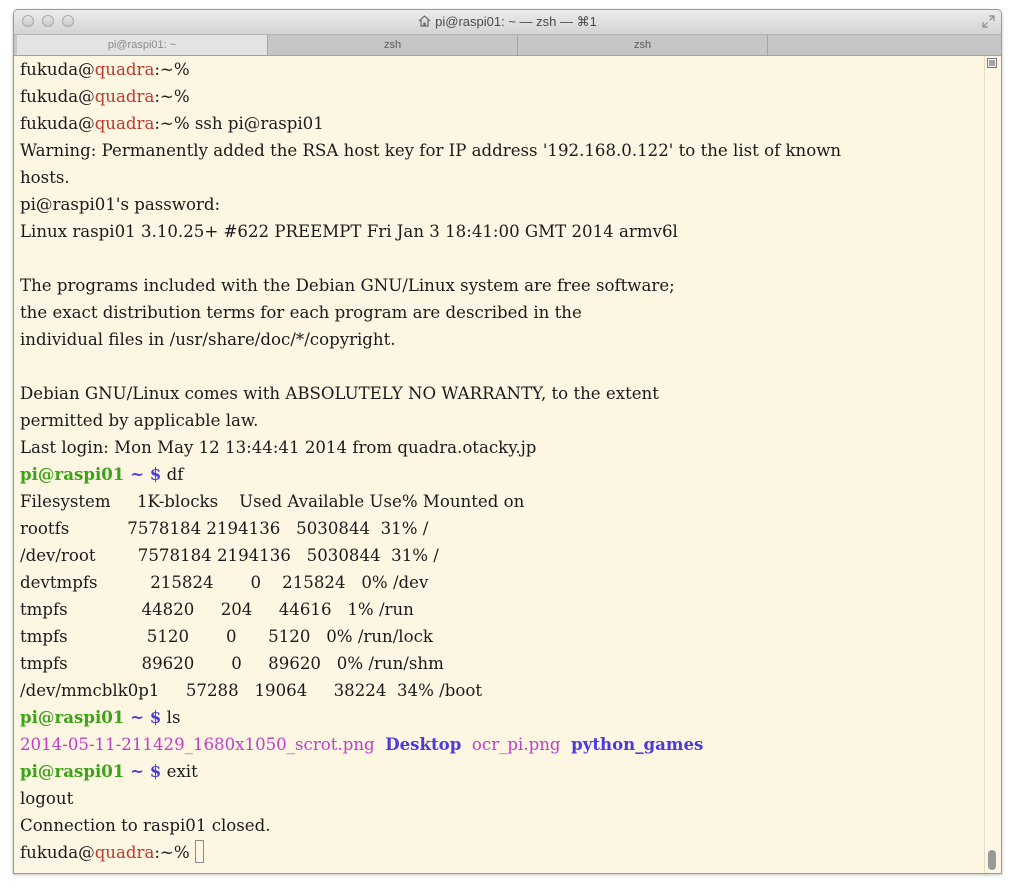  What do you see at coordinates (172, 123) in the screenshot?
I see `ssh-command-line: fukuda@quadra:~% ssh pi@raspi01` at bounding box center [172, 123].